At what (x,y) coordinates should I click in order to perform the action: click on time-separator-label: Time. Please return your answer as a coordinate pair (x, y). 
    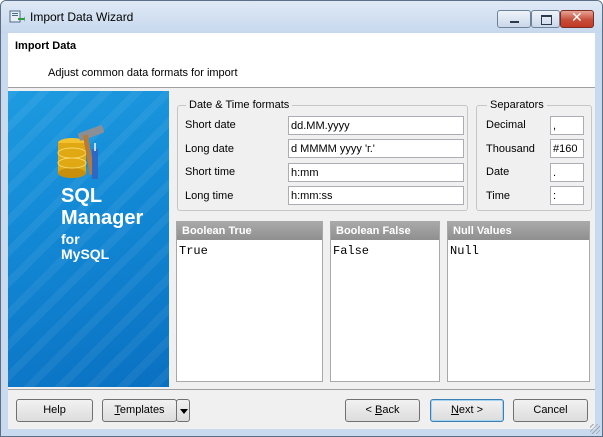
    Looking at the image, I should click on (498, 196).